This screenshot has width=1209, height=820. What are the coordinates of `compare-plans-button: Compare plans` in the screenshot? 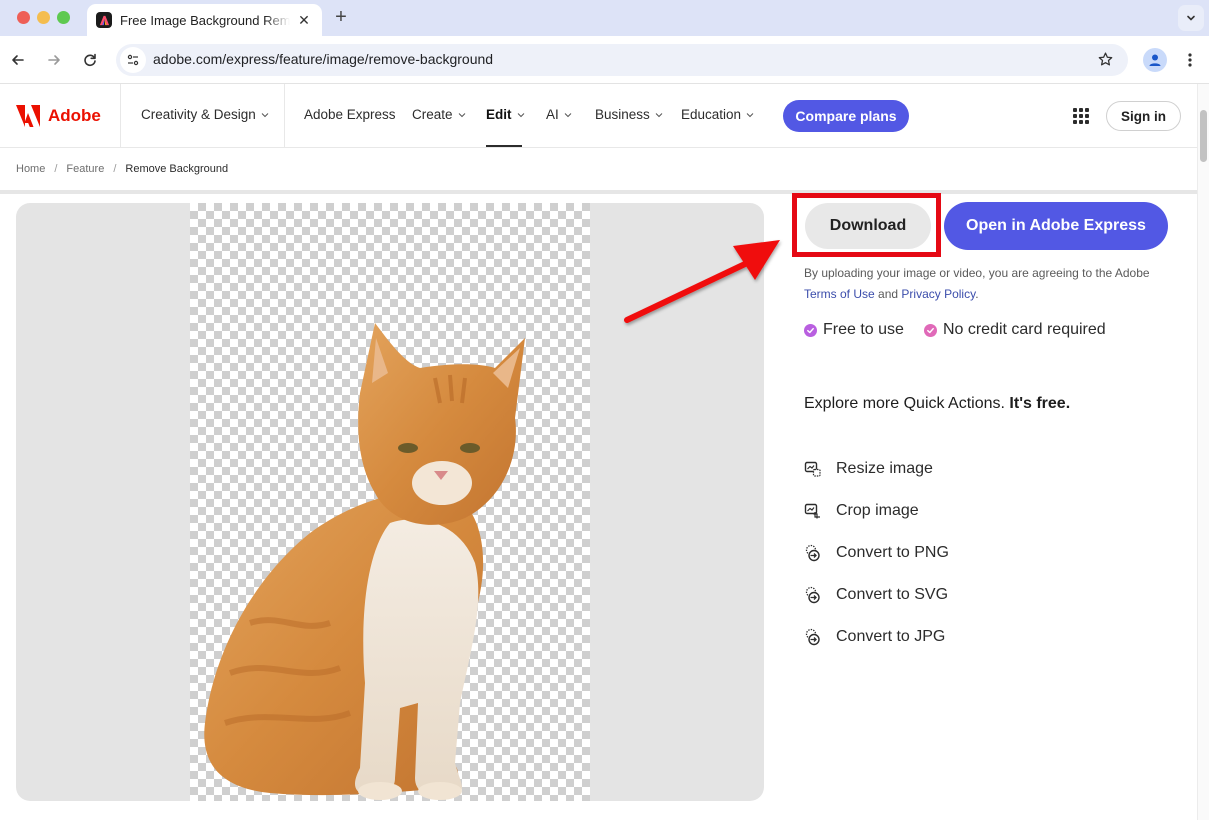 It's located at (846, 116).